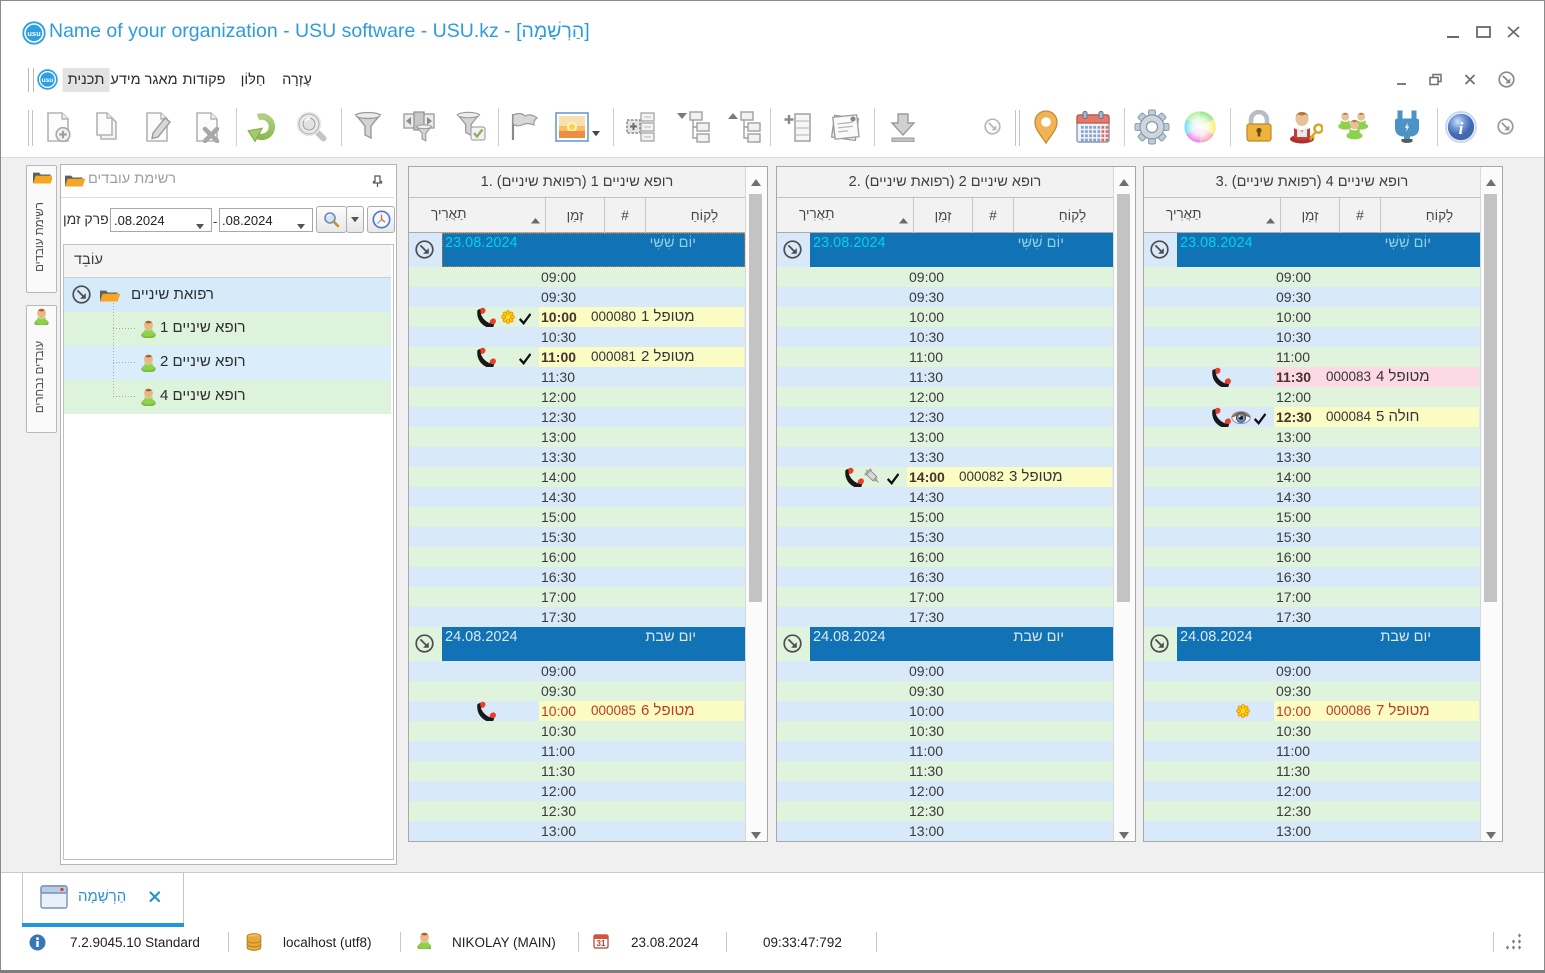 This screenshot has width=1545, height=973. What do you see at coordinates (601, 943) in the screenshot?
I see `svg-text: 31` at bounding box center [601, 943].